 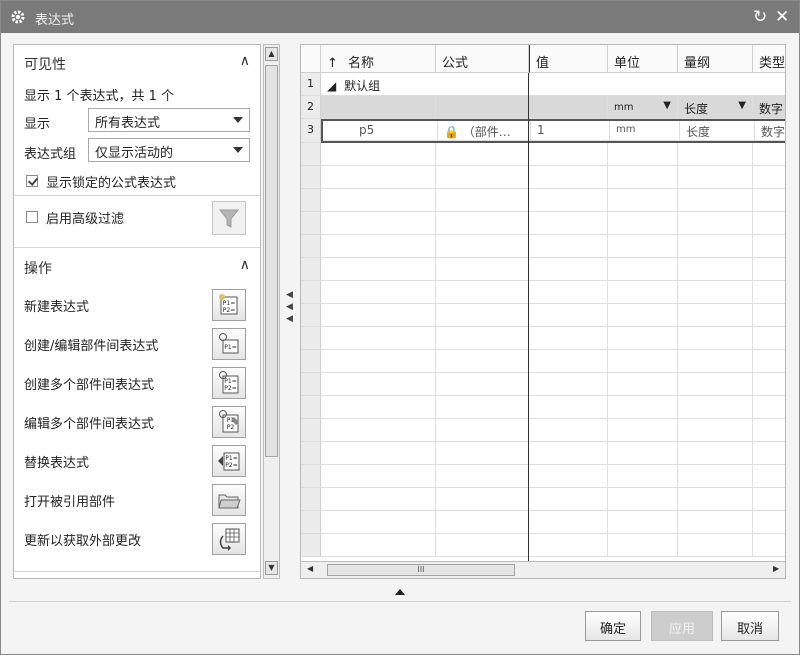 I want to click on reset-icon: ↻, so click(x=760, y=17).